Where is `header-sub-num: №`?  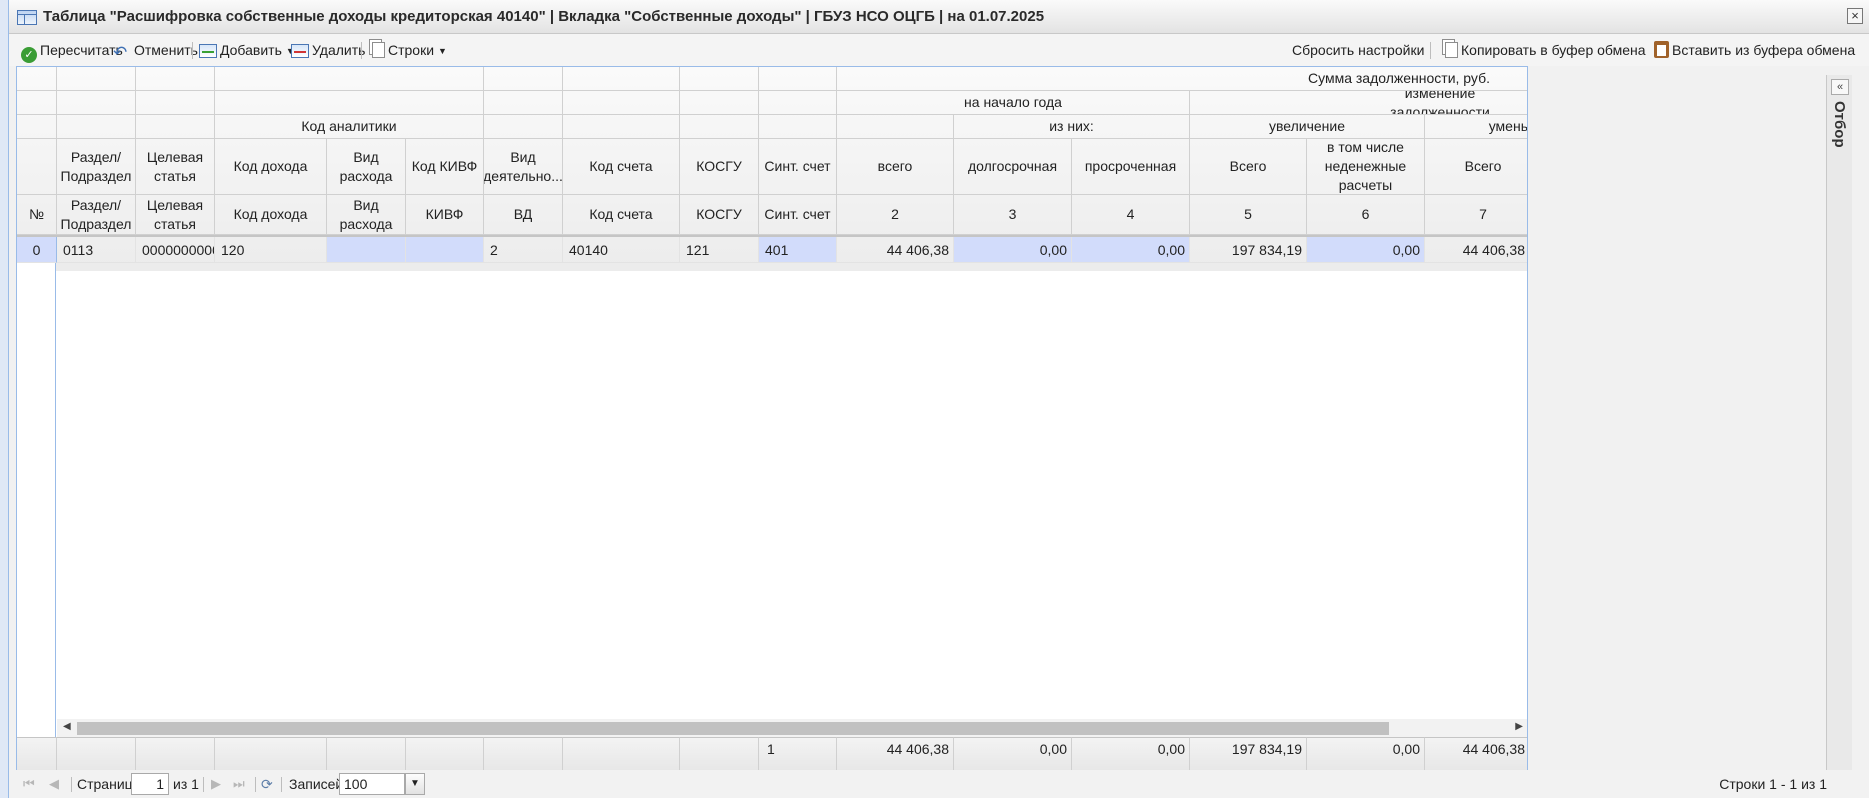
header-sub-num: № is located at coordinates (37, 215).